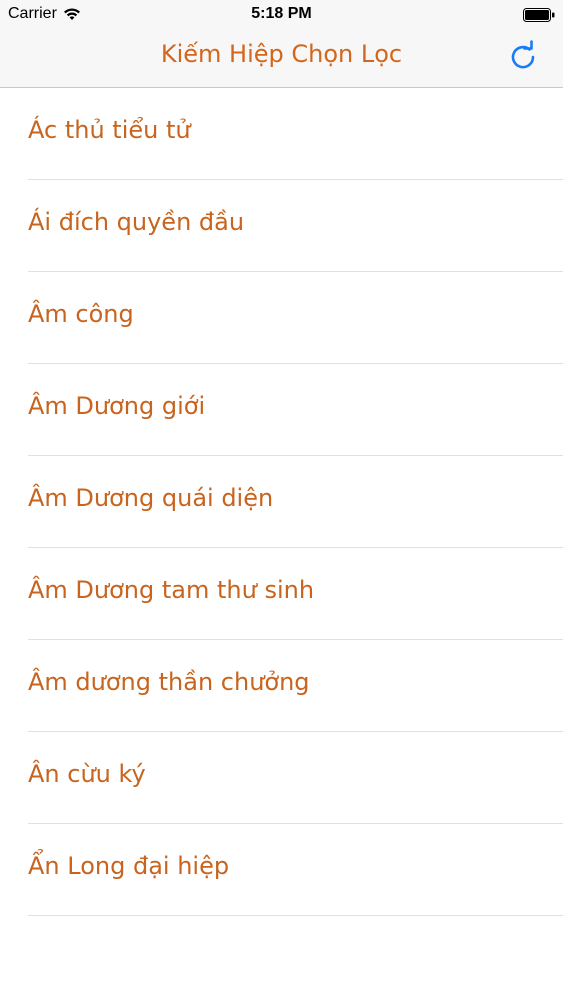 The image size is (563, 1000). What do you see at coordinates (281, 226) in the screenshot?
I see `list-item: Ái đích quyền đầu` at bounding box center [281, 226].